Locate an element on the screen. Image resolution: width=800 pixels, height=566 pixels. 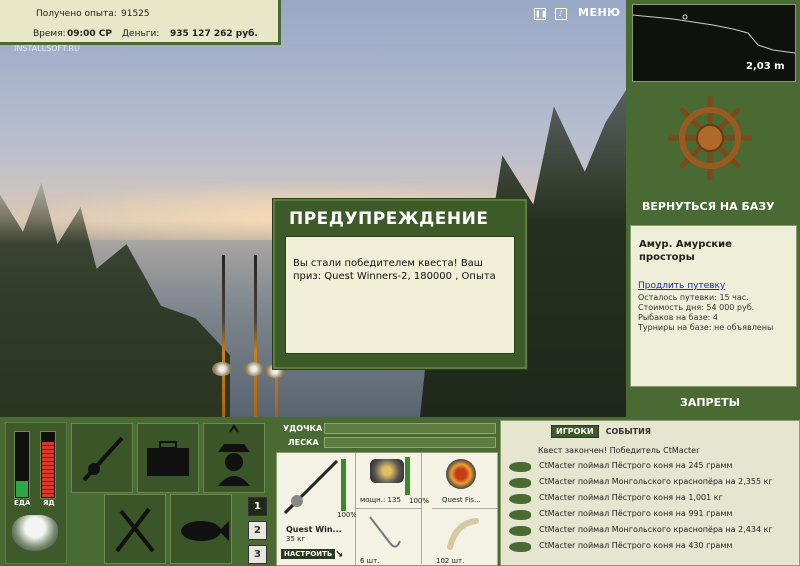
time-label: Время: is located at coordinates (49, 34).